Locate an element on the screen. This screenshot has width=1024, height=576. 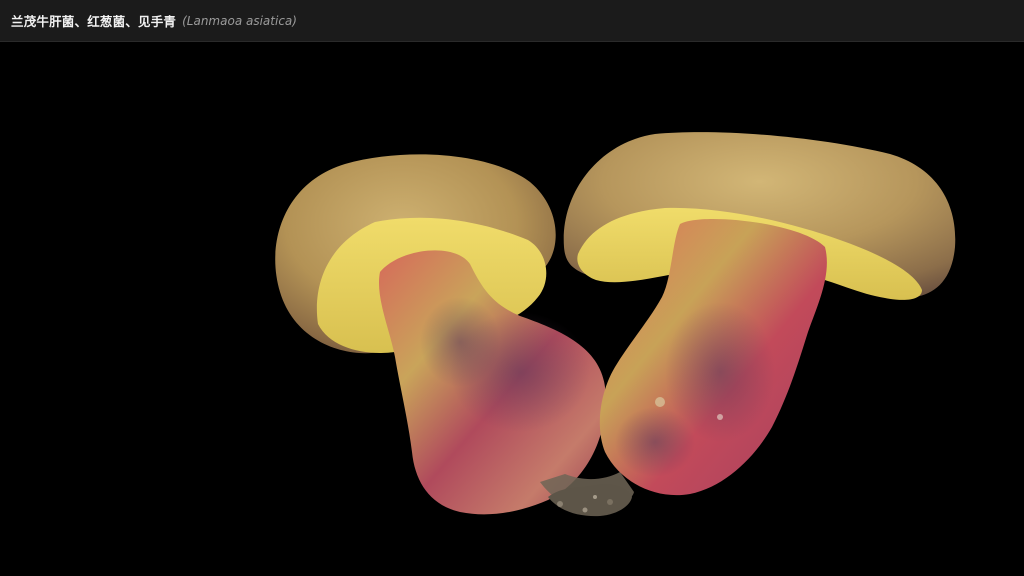
species-latin-name: (Lanmaoa asiatica) is located at coordinates (239, 20).